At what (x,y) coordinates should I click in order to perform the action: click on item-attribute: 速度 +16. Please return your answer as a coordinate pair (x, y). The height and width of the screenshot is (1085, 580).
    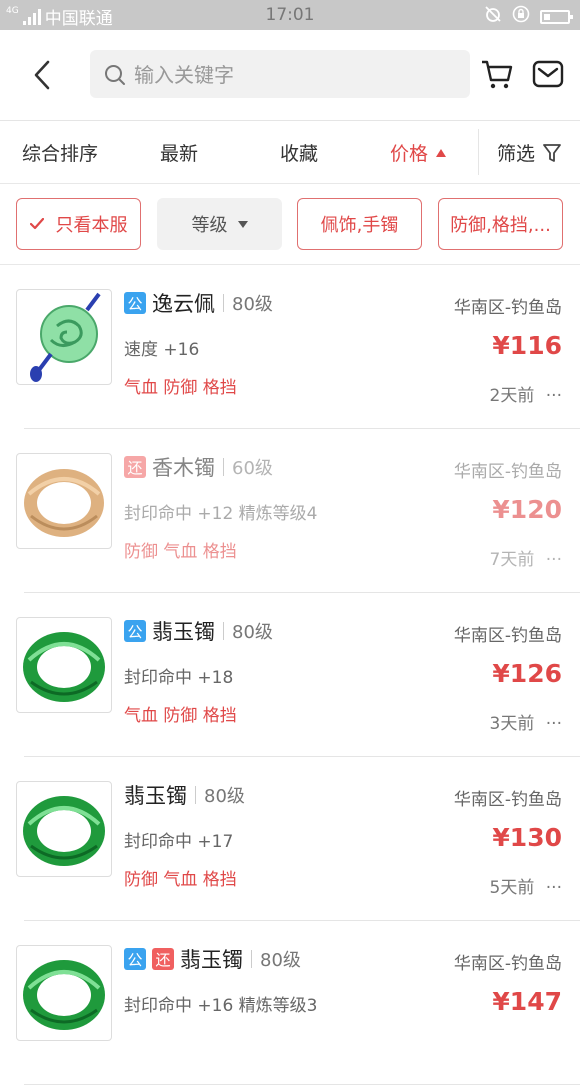
    Looking at the image, I should click on (162, 350).